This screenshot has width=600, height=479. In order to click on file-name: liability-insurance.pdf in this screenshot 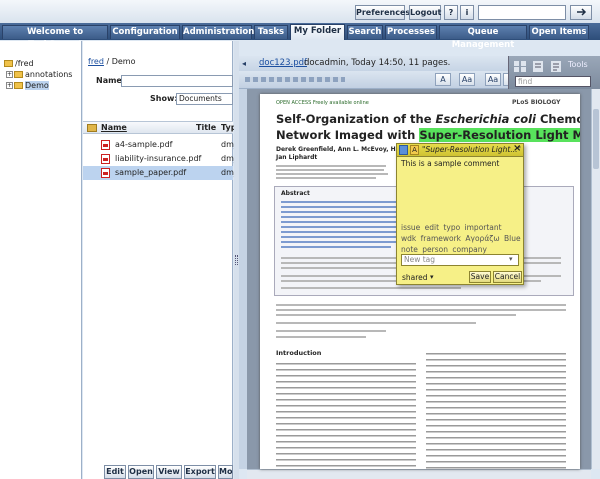, I will do `click(158, 159)`.